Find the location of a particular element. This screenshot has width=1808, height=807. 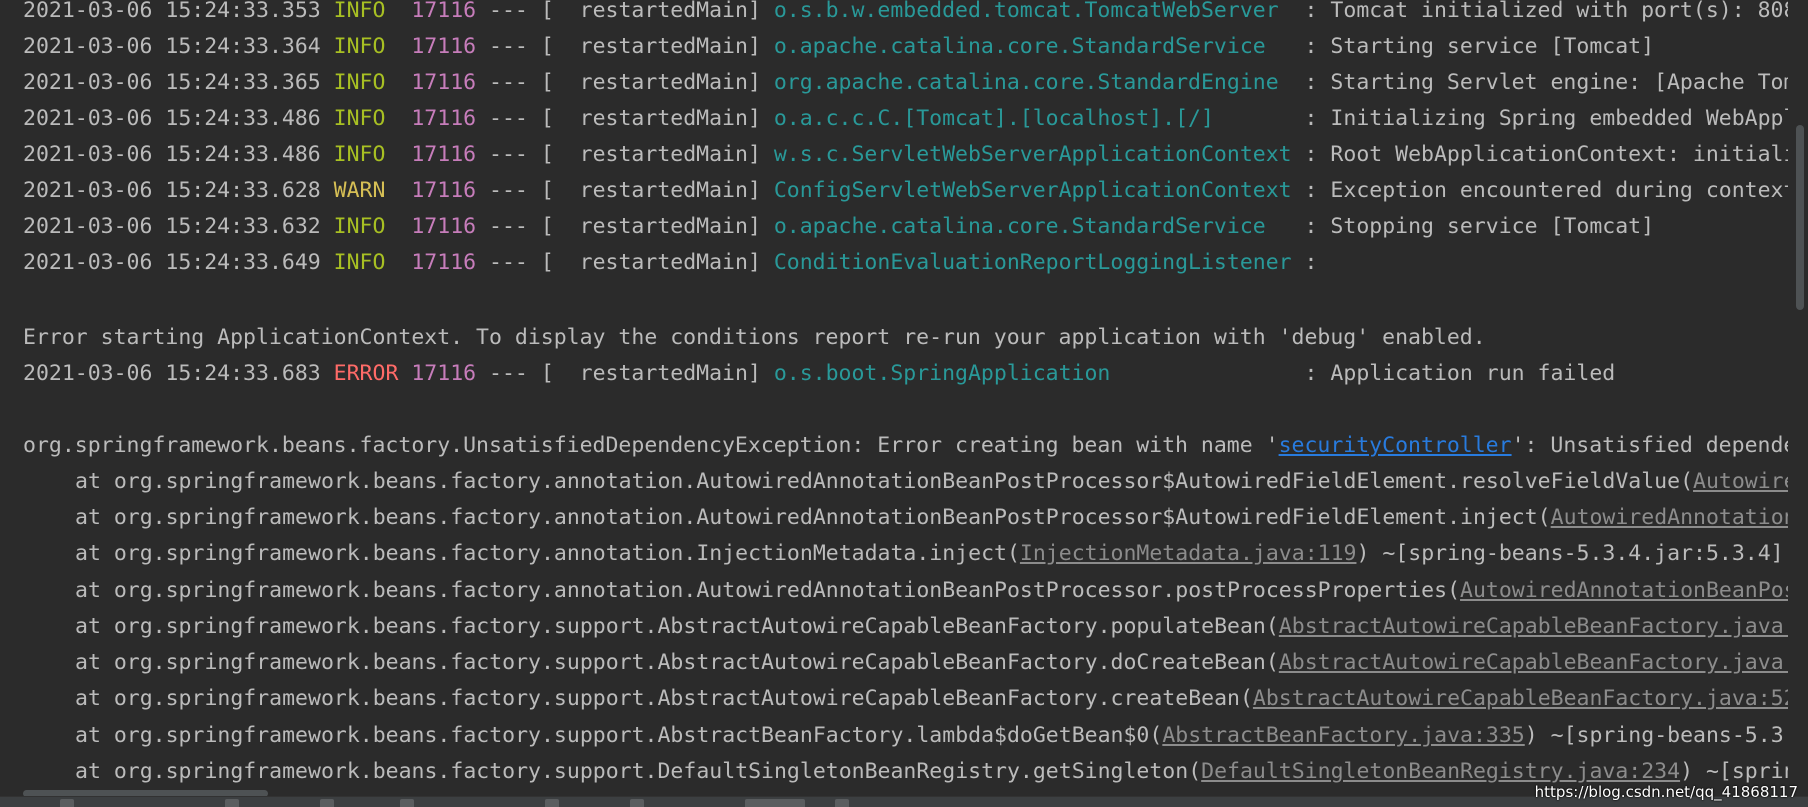

log-logger: w.s.c.ServletWebServerApplicationContext is located at coordinates (1039, 154).